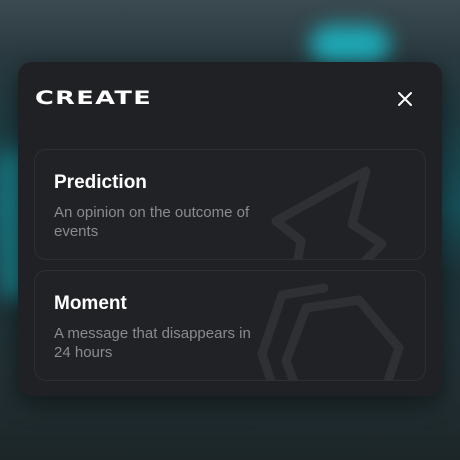 The height and width of the screenshot is (460, 460). What do you see at coordinates (152, 343) in the screenshot?
I see `option-description: A message that disappears in 24 hours` at bounding box center [152, 343].